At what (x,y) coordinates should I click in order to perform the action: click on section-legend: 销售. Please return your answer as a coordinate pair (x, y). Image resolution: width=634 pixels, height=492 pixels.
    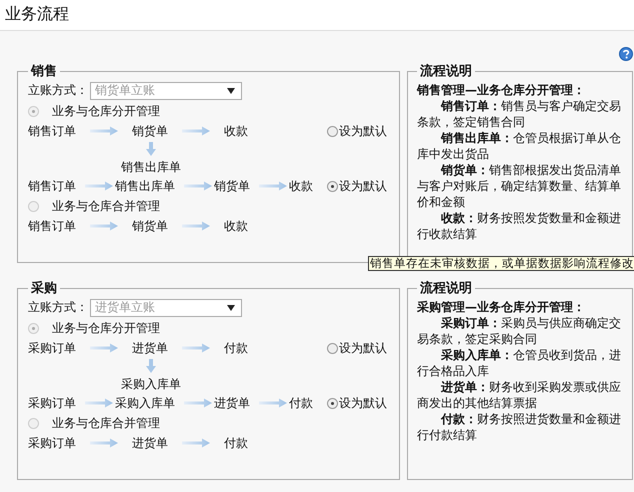
    Looking at the image, I should click on (44, 71).